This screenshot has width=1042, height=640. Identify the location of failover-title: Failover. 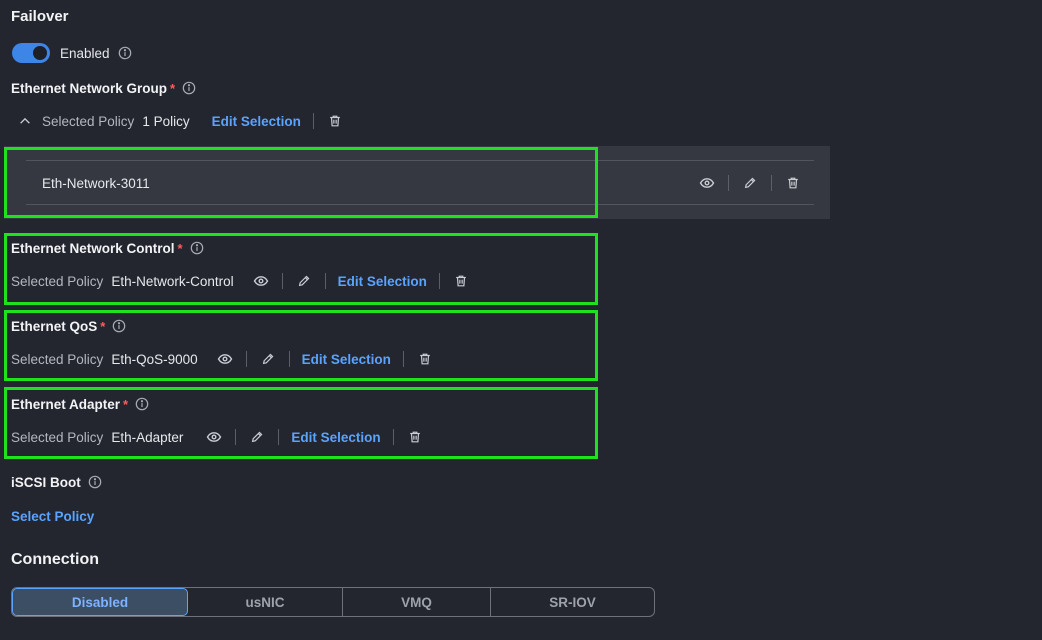
(40, 16).